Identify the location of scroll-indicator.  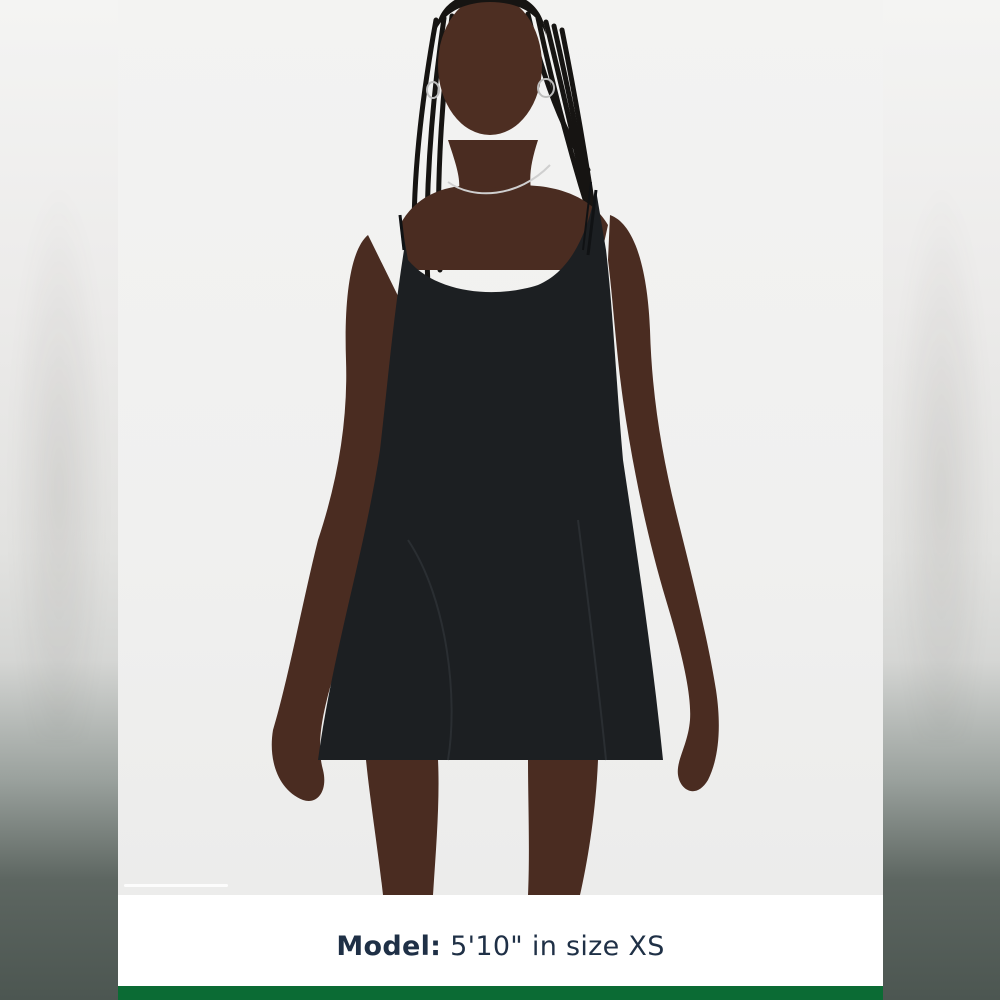
(176, 885).